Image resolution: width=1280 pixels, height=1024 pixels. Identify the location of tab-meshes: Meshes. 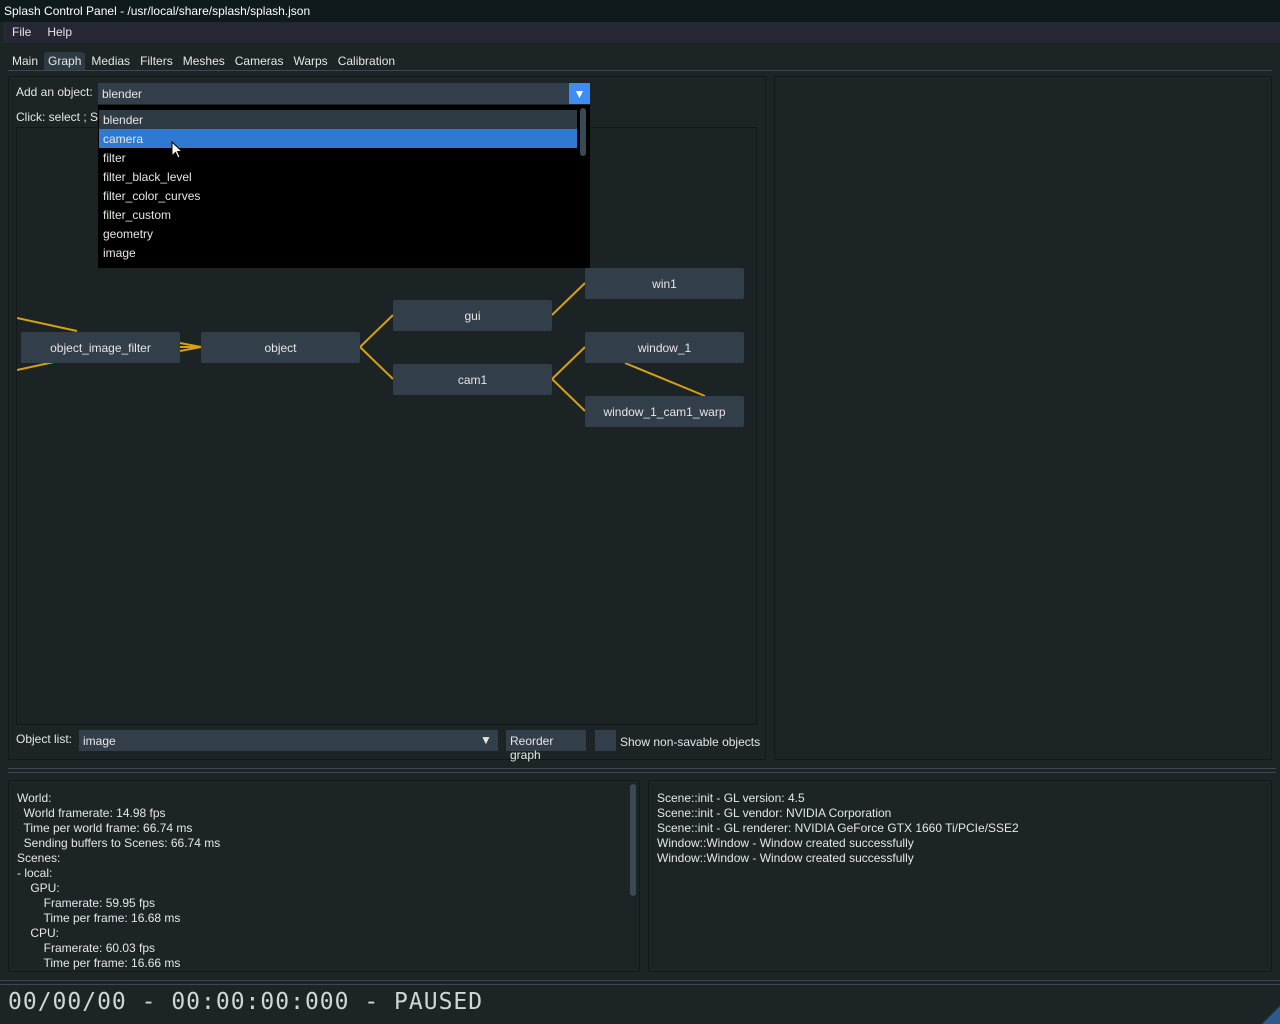
(204, 61).